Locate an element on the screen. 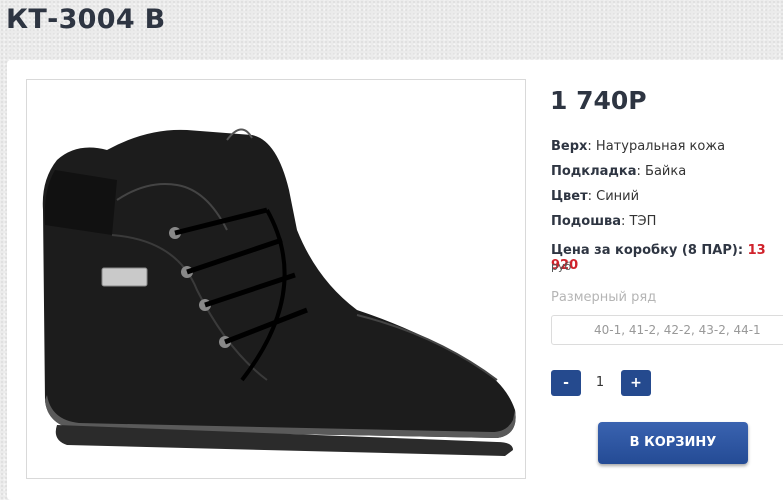 Image resolution: width=783 pixels, height=500 pixels. spec-upper: Верх: Натуральная кожа is located at coordinates (638, 146).